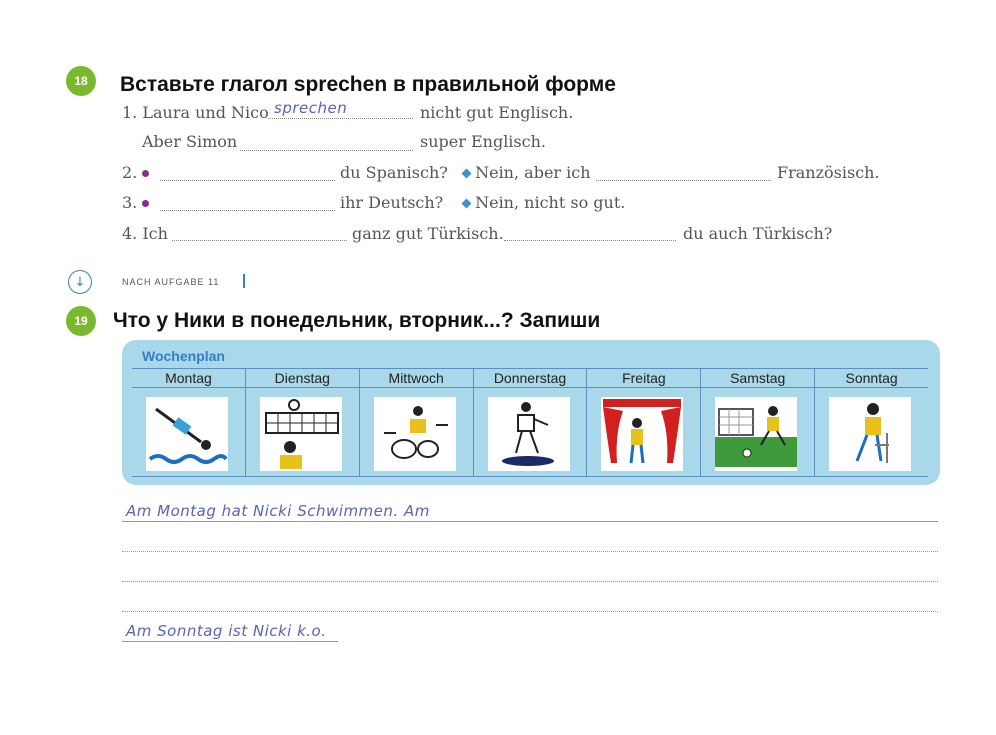 Image resolution: width=996 pixels, height=735 pixels. Describe the element at coordinates (756, 434) in the screenshot. I see `football-icon` at that location.